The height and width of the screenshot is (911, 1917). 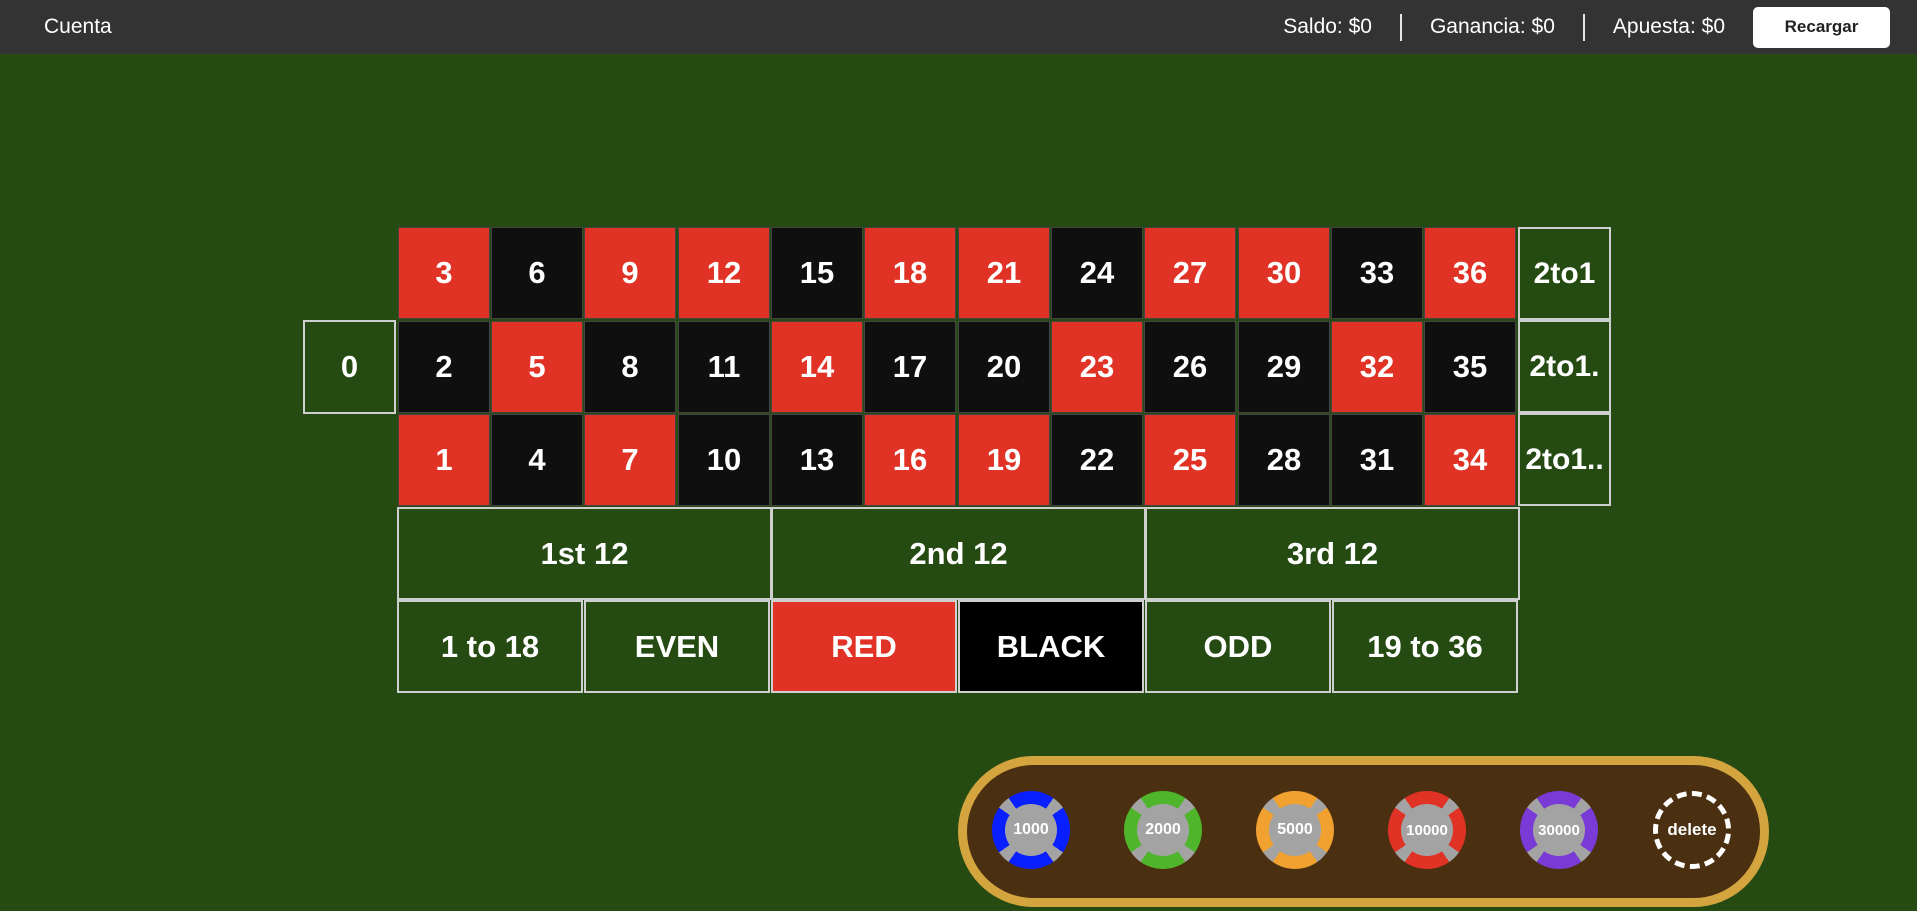 What do you see at coordinates (630, 367) in the screenshot?
I see `number-cell: 8` at bounding box center [630, 367].